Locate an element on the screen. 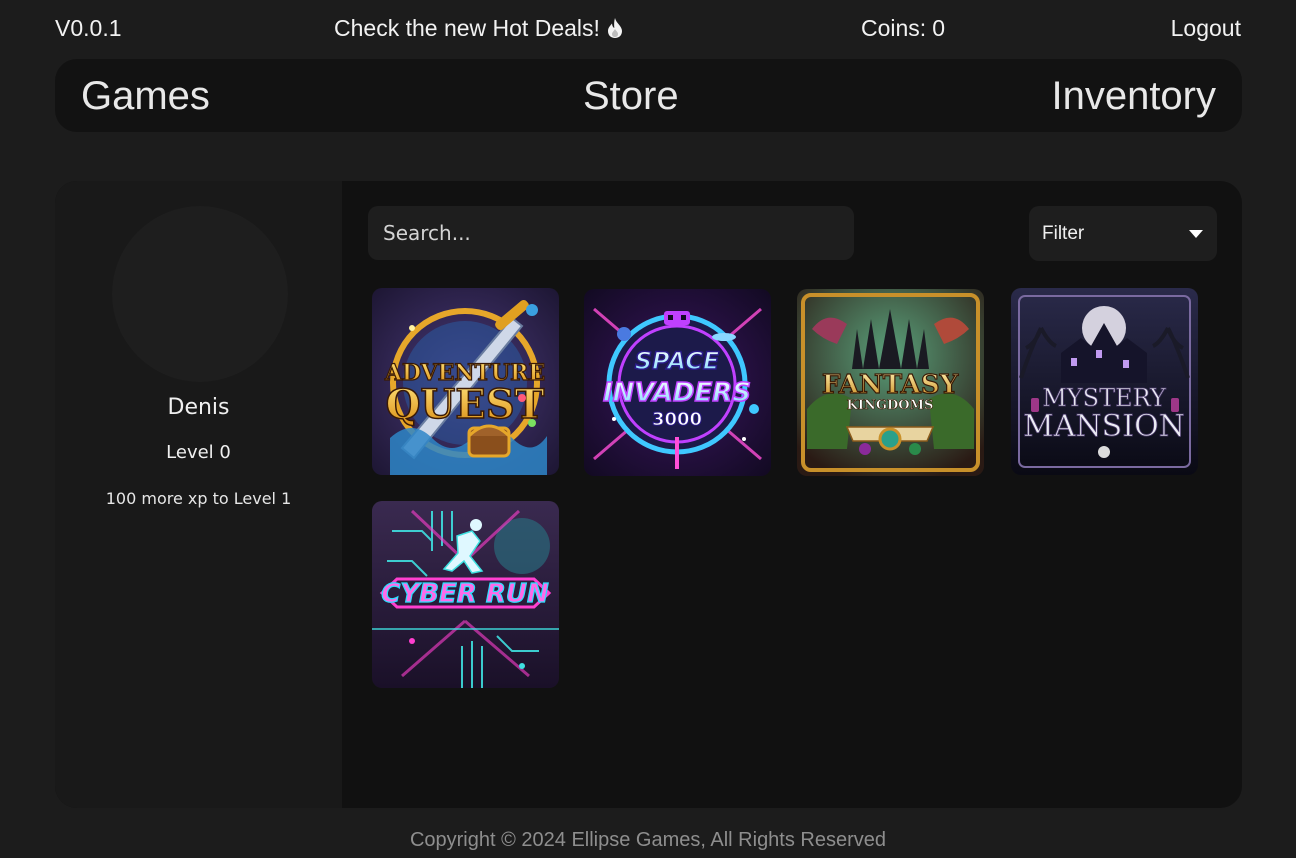 The image size is (1296, 858). coins-label: Coins: is located at coordinates (894, 28).